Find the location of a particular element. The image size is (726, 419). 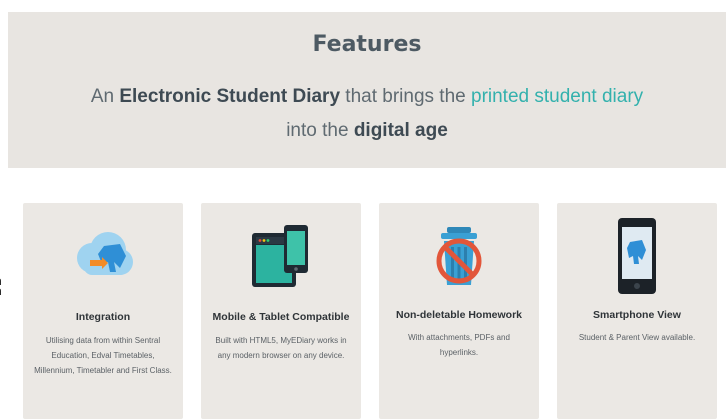

no-delete-trash-icon is located at coordinates (459, 256).